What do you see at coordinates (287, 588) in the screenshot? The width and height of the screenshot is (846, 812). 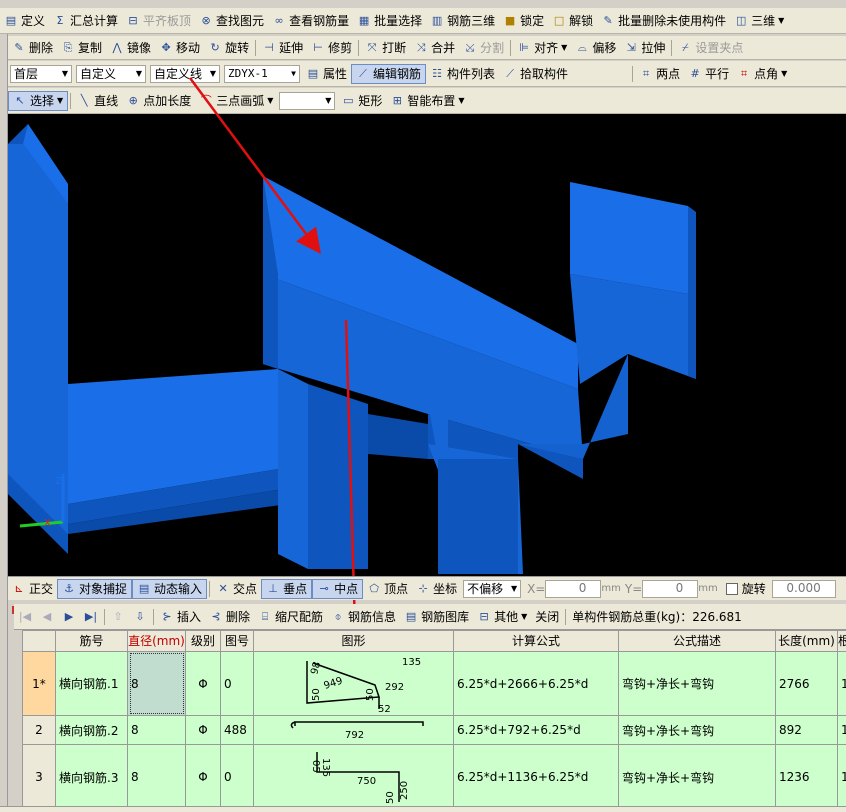 I see `perpendicular-toggle: ⊥ 垂点` at bounding box center [287, 588].